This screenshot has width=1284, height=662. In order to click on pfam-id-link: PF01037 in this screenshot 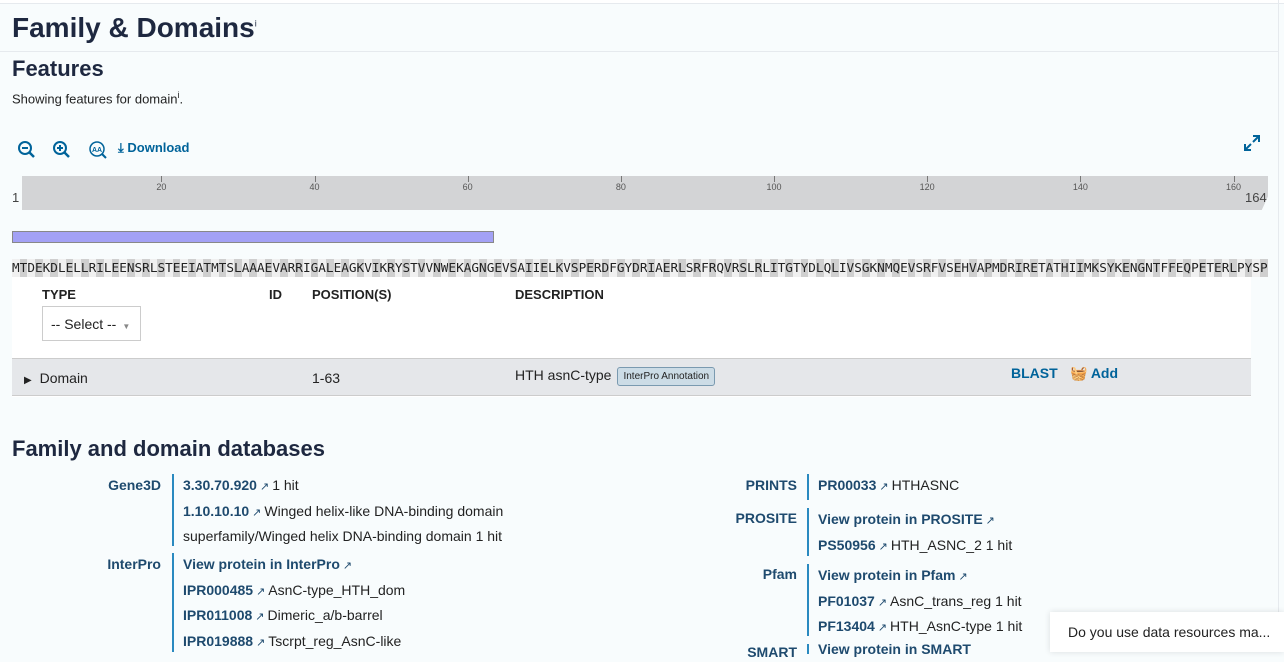, I will do `click(846, 601)`.